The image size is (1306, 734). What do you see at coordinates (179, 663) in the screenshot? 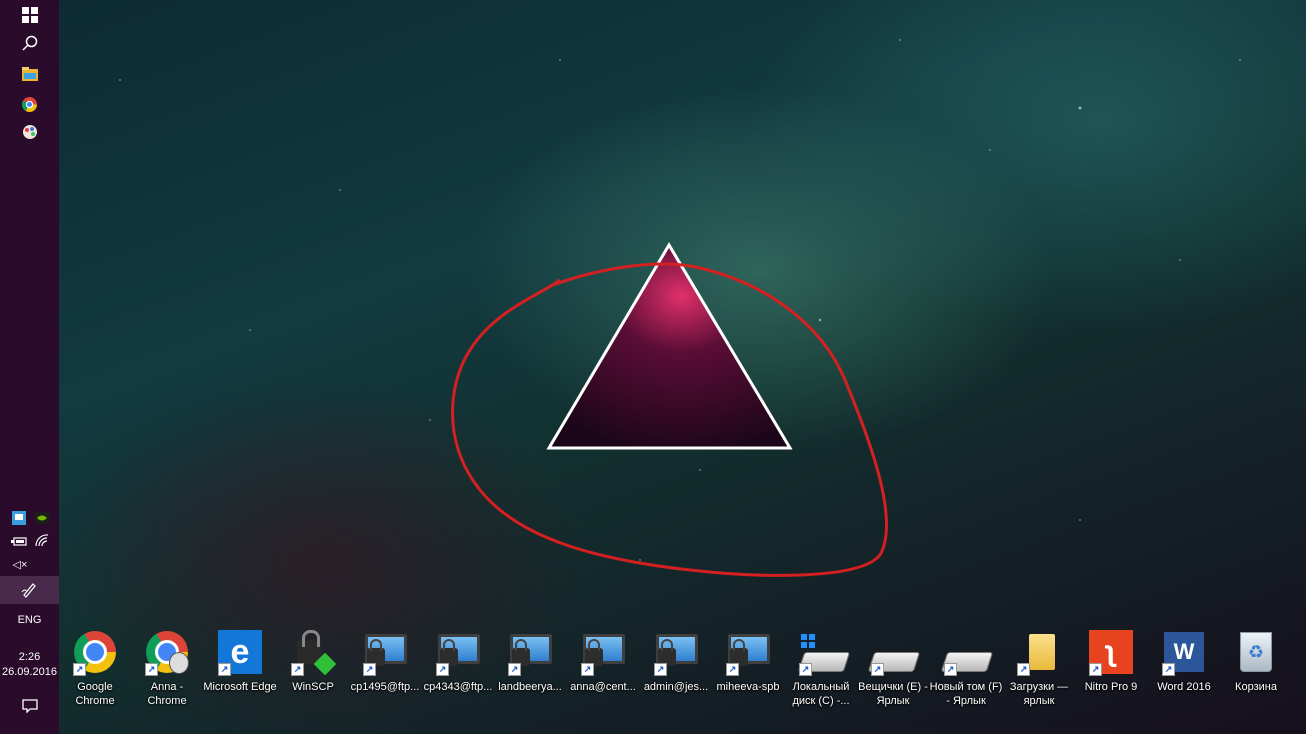
I see `profile-avatar` at bounding box center [179, 663].